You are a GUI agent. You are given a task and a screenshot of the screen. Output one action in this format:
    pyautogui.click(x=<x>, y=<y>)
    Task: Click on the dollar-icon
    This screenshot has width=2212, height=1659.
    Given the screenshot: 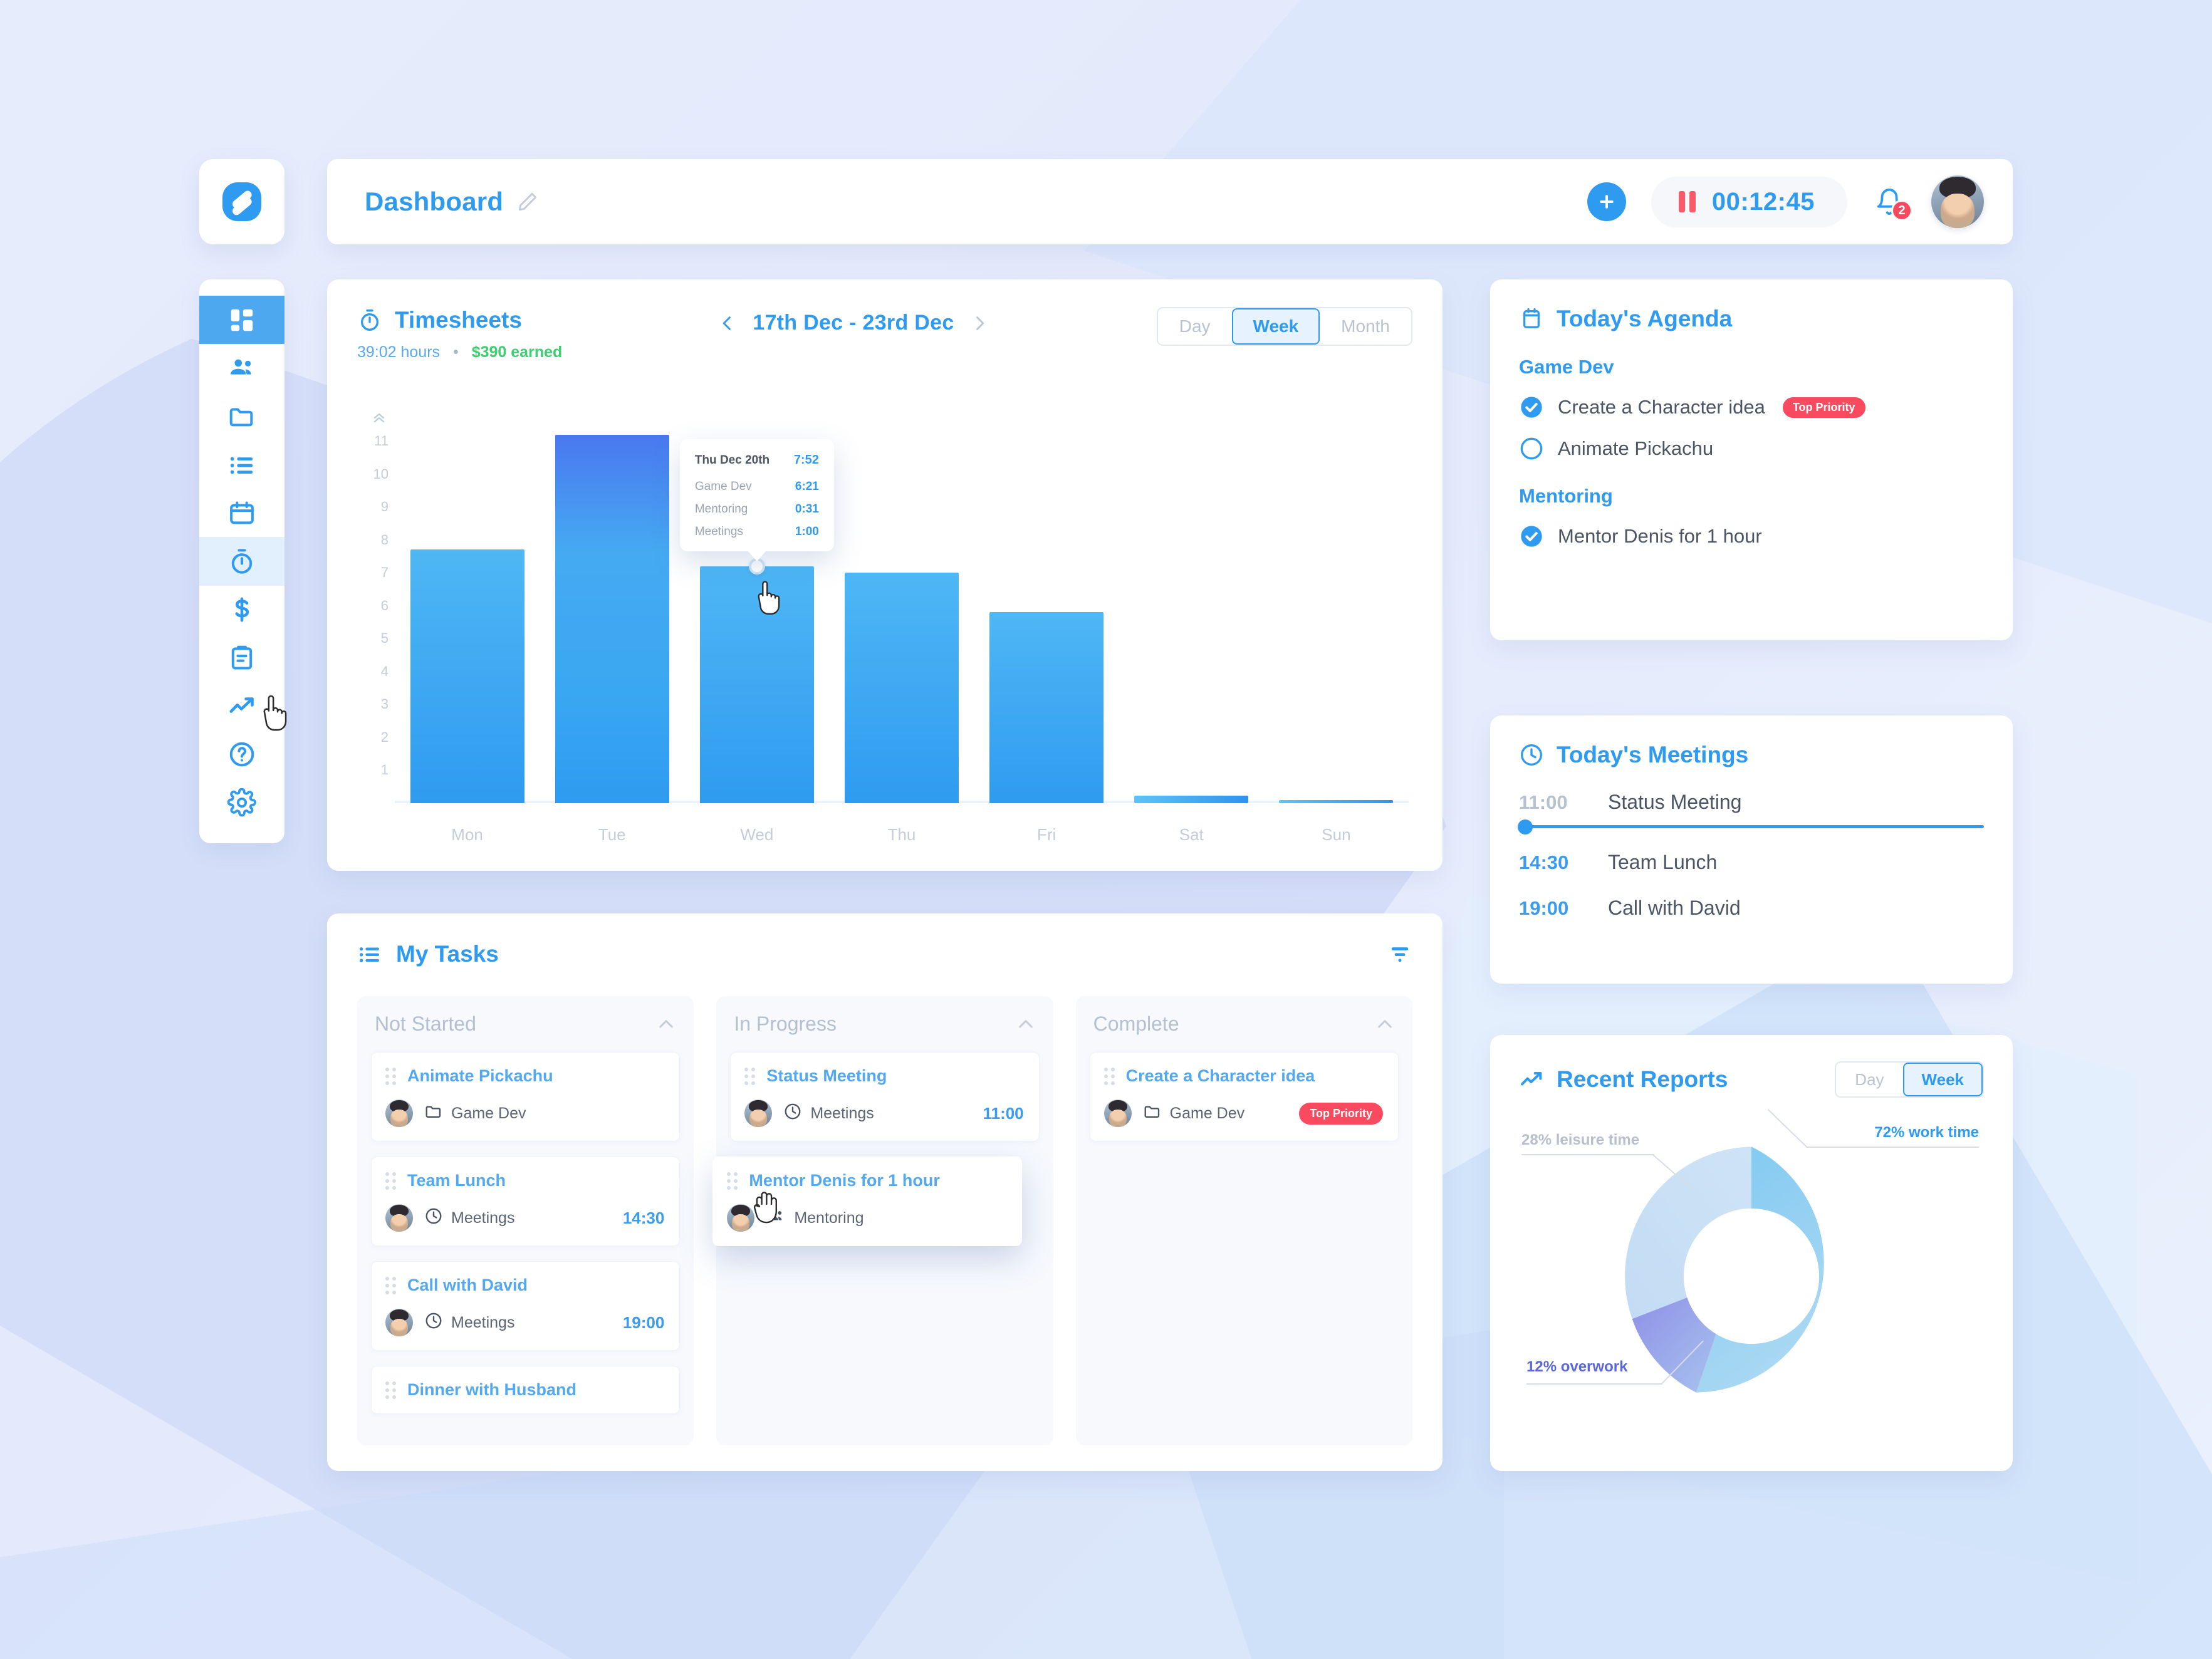 What is the action you would take?
    pyautogui.click(x=242, y=609)
    